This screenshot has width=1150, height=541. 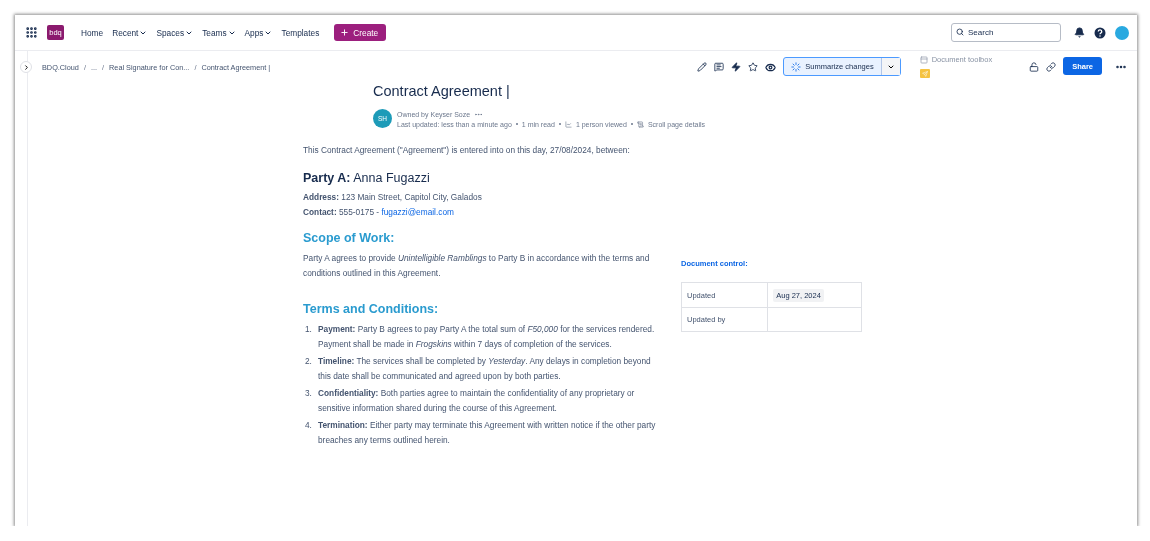 I want to click on intro-paragraph: This Contract Agreement ("Agreement") is entered into on this day, 27/08/2024, between:, so click(x=467, y=150).